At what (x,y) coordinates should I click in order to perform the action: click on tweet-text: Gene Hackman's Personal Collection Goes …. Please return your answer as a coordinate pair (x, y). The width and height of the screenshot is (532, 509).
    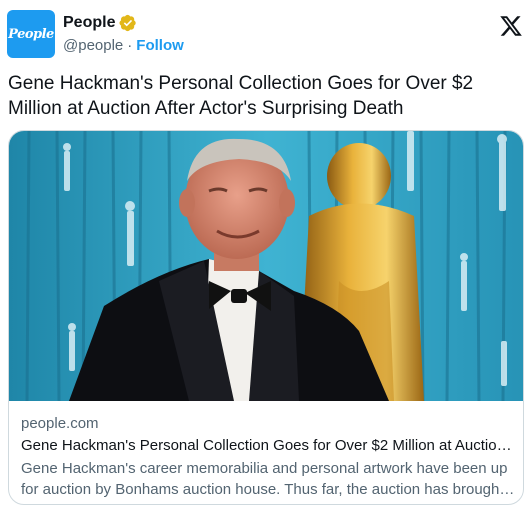
    Looking at the image, I should click on (241, 96).